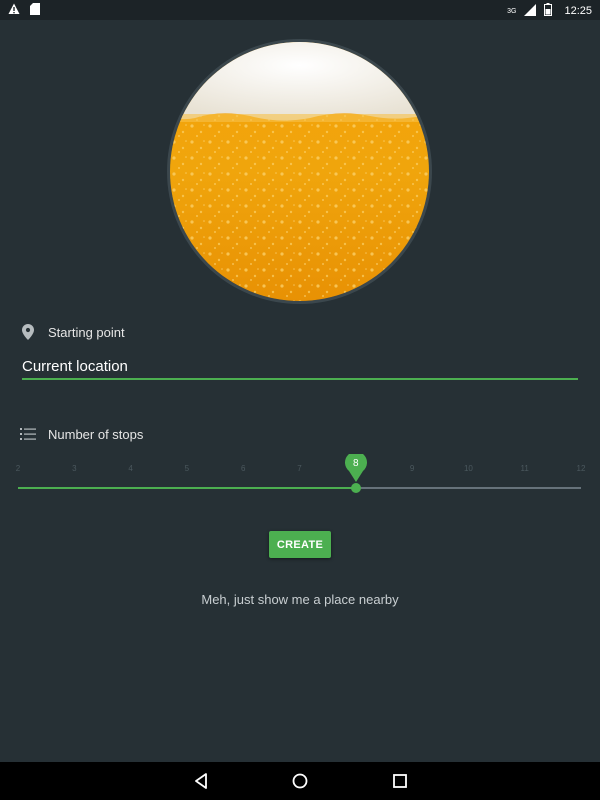 Image resolution: width=600 pixels, height=800 pixels. What do you see at coordinates (201, 781) in the screenshot?
I see `back-icon` at bounding box center [201, 781].